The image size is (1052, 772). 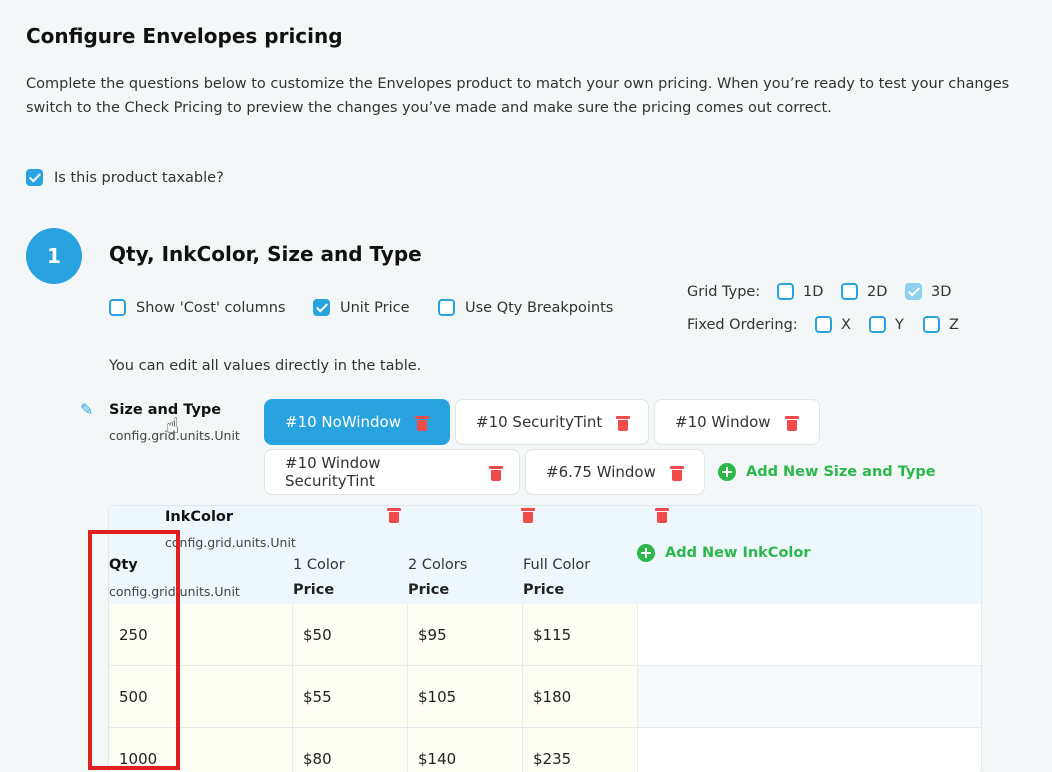 I want to click on option-qty-breakpoints: Use Qty Breakpoints, so click(x=525, y=307).